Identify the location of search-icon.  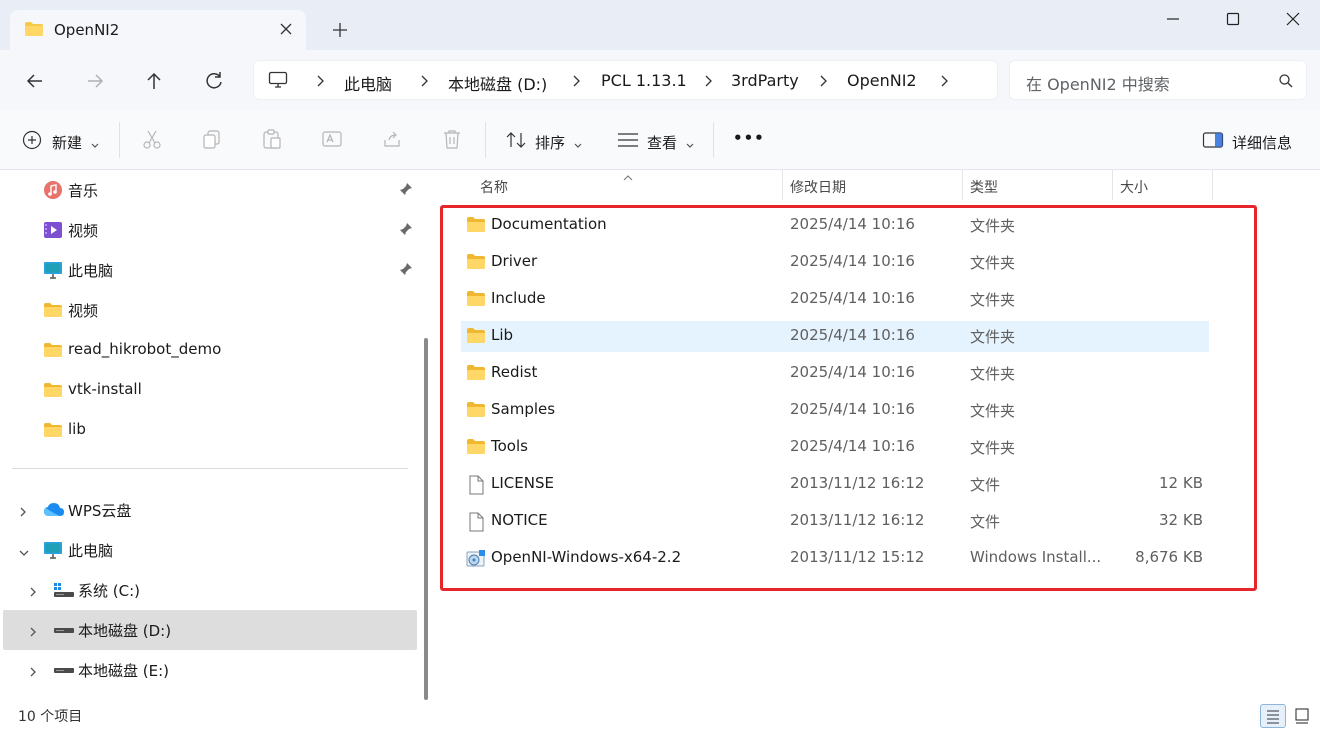
(1286, 83).